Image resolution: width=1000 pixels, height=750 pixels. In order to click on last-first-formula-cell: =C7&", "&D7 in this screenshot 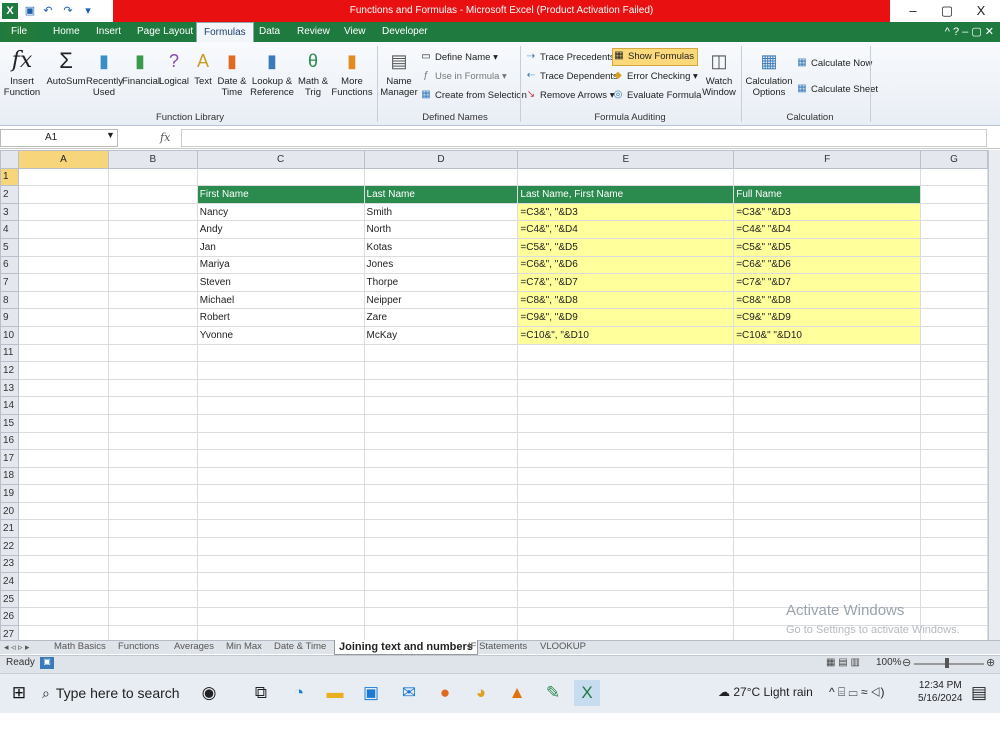, I will do `click(626, 282)`.